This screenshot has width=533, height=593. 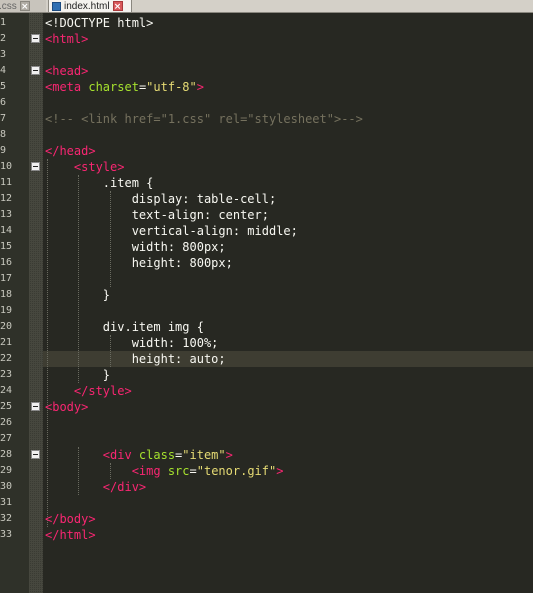 I want to click on line-number: 23, so click(x=6, y=374).